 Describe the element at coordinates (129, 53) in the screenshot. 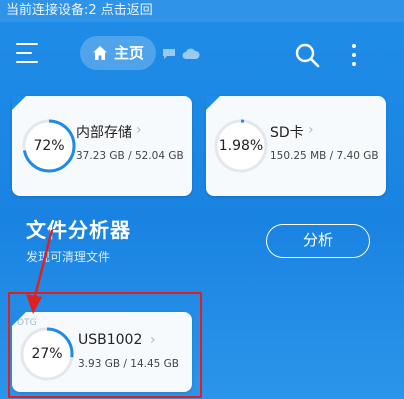

I see `home-tab-label: 主页` at that location.